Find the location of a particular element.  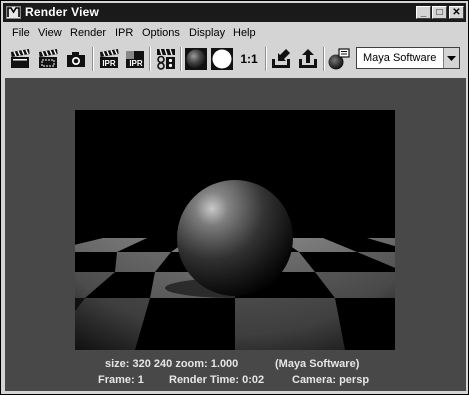

render-settings-button is located at coordinates (166, 59).